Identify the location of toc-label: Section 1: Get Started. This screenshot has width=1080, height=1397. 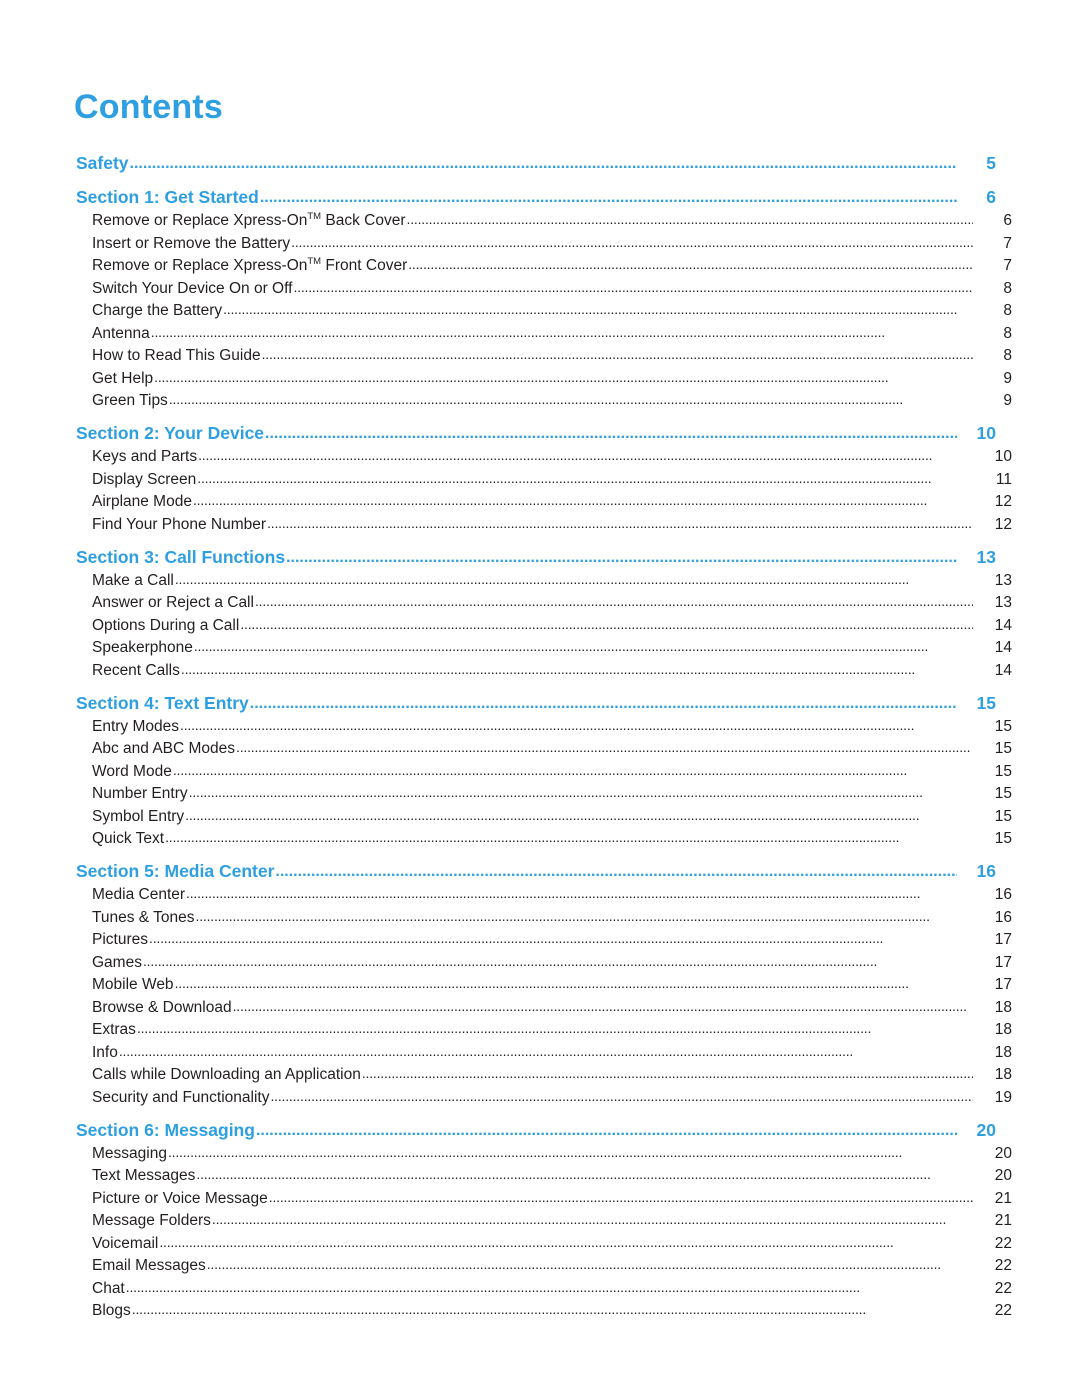
(167, 197).